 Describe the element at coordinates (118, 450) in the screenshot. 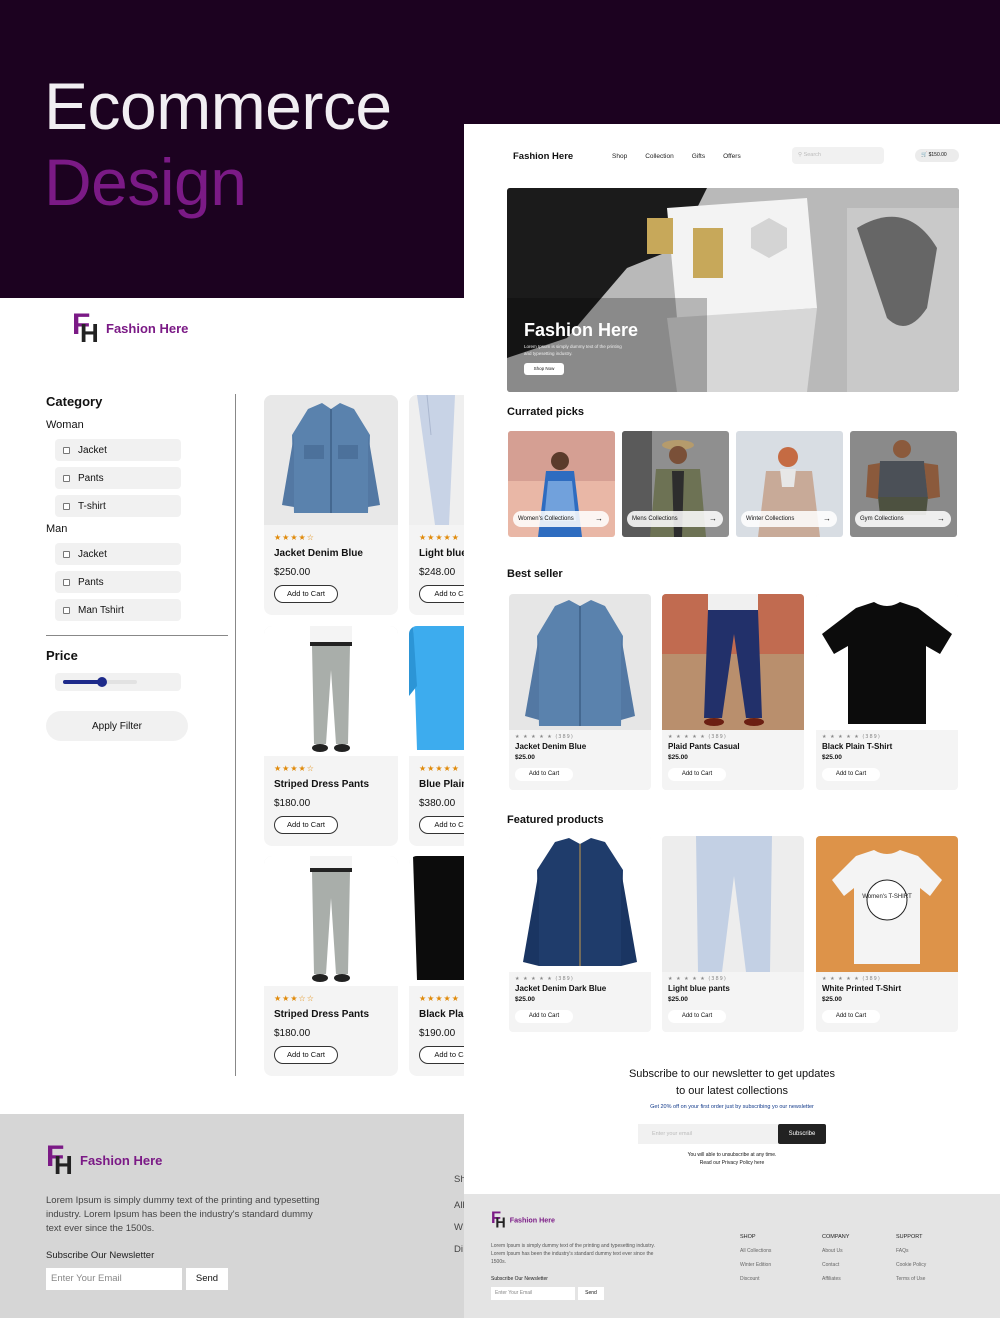

I see `filter-woman-jacket: Jacket` at that location.